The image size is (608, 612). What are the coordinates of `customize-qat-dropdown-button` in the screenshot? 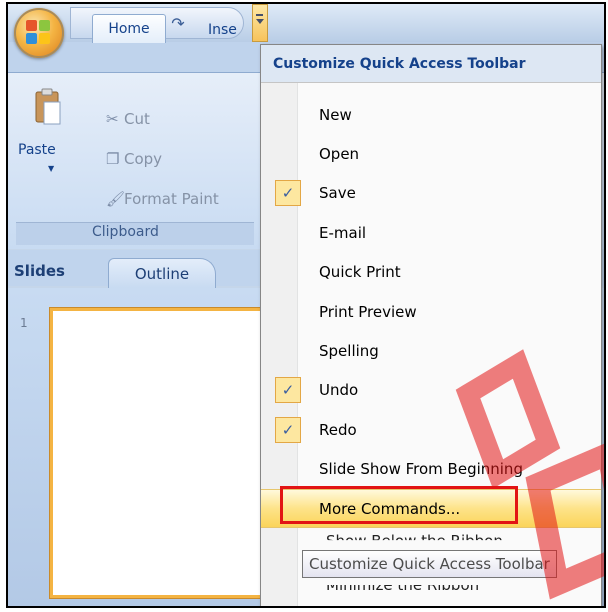 It's located at (260, 23).